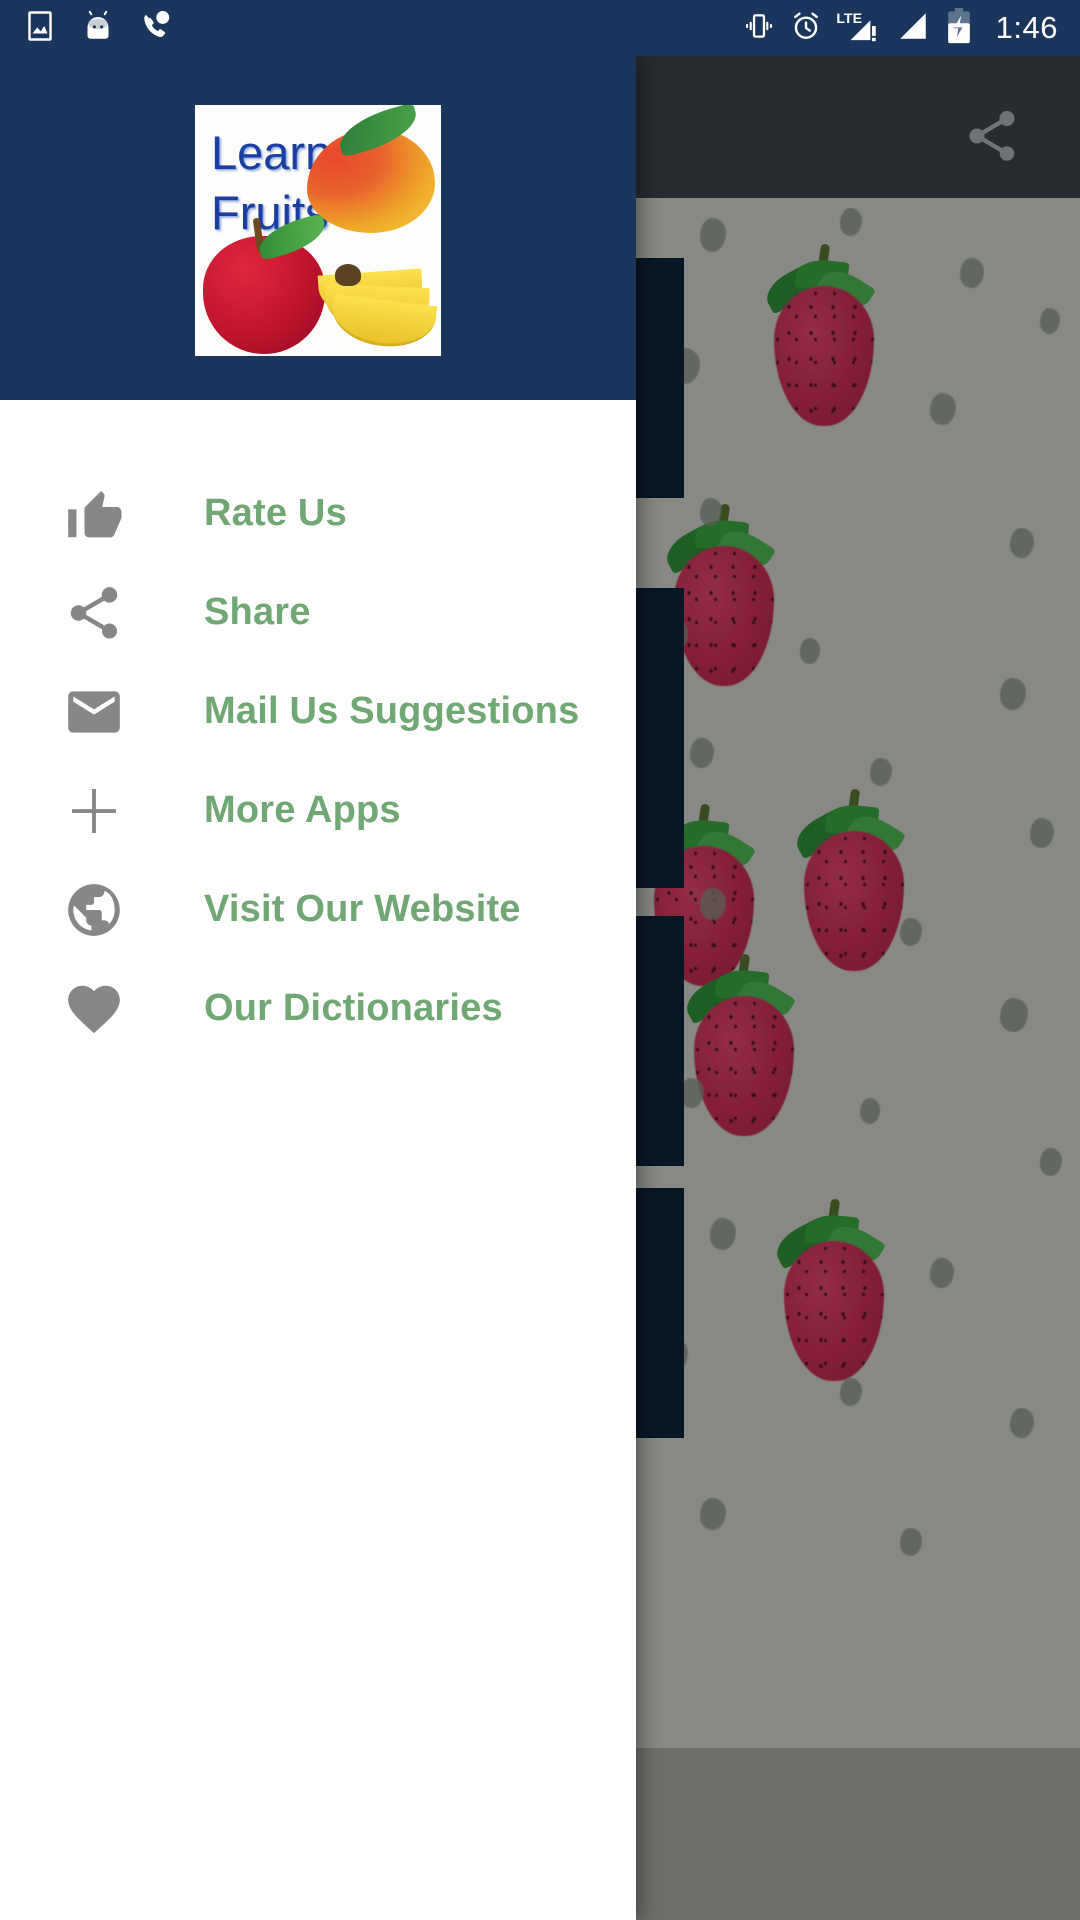  What do you see at coordinates (959, 28) in the screenshot?
I see `battery-charging-icon` at bounding box center [959, 28].